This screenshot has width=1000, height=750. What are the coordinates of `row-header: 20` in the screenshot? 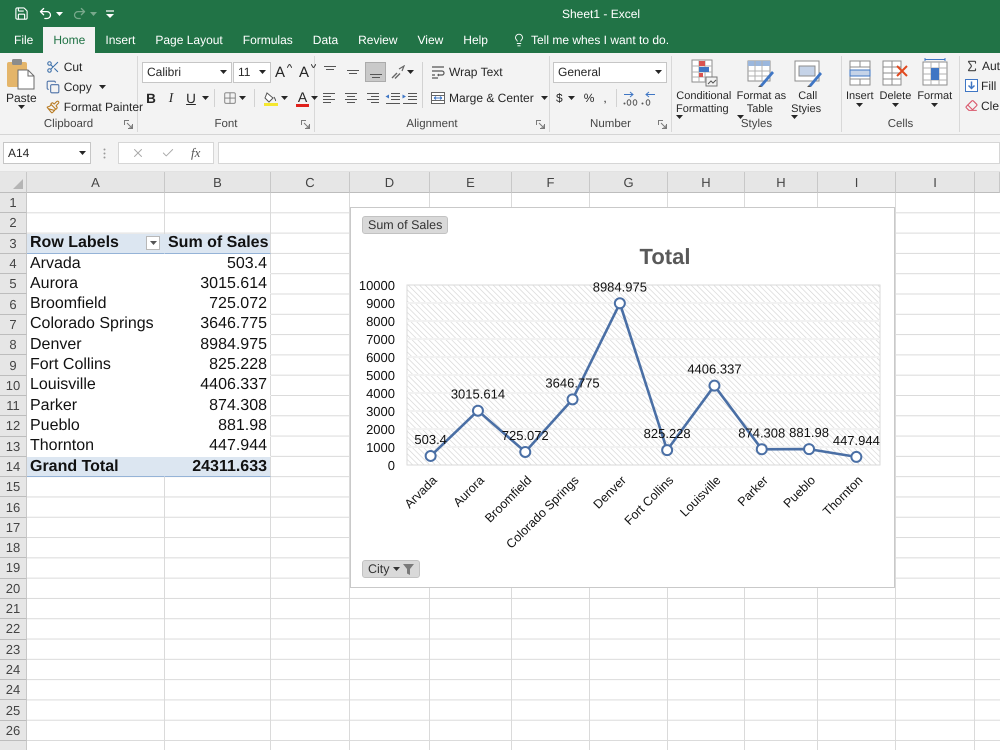 It's located at (13, 588).